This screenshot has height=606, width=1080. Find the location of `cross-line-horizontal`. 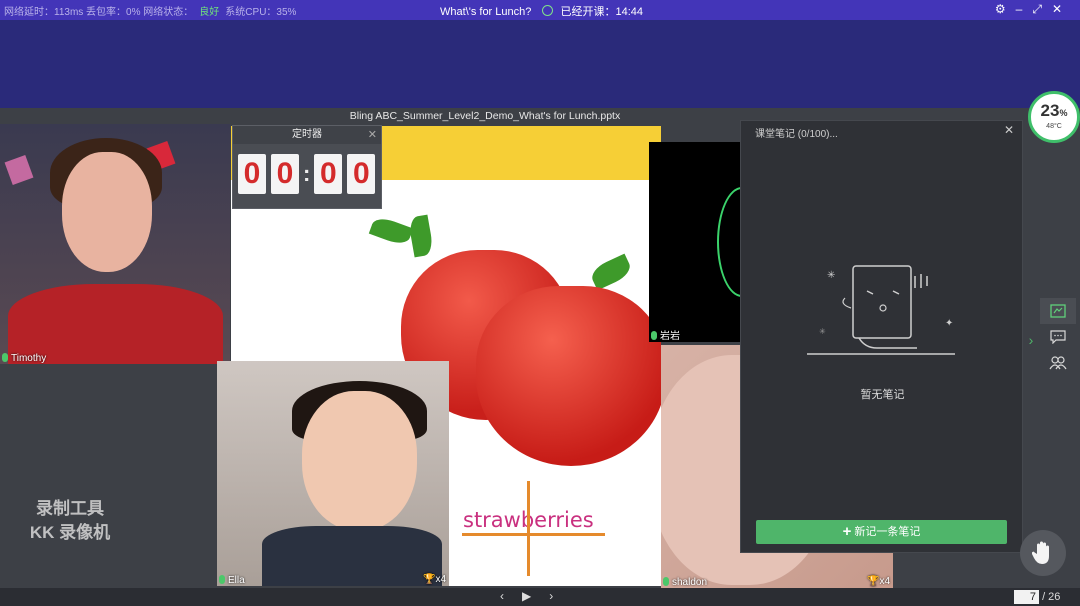

cross-line-horizontal is located at coordinates (533, 534).